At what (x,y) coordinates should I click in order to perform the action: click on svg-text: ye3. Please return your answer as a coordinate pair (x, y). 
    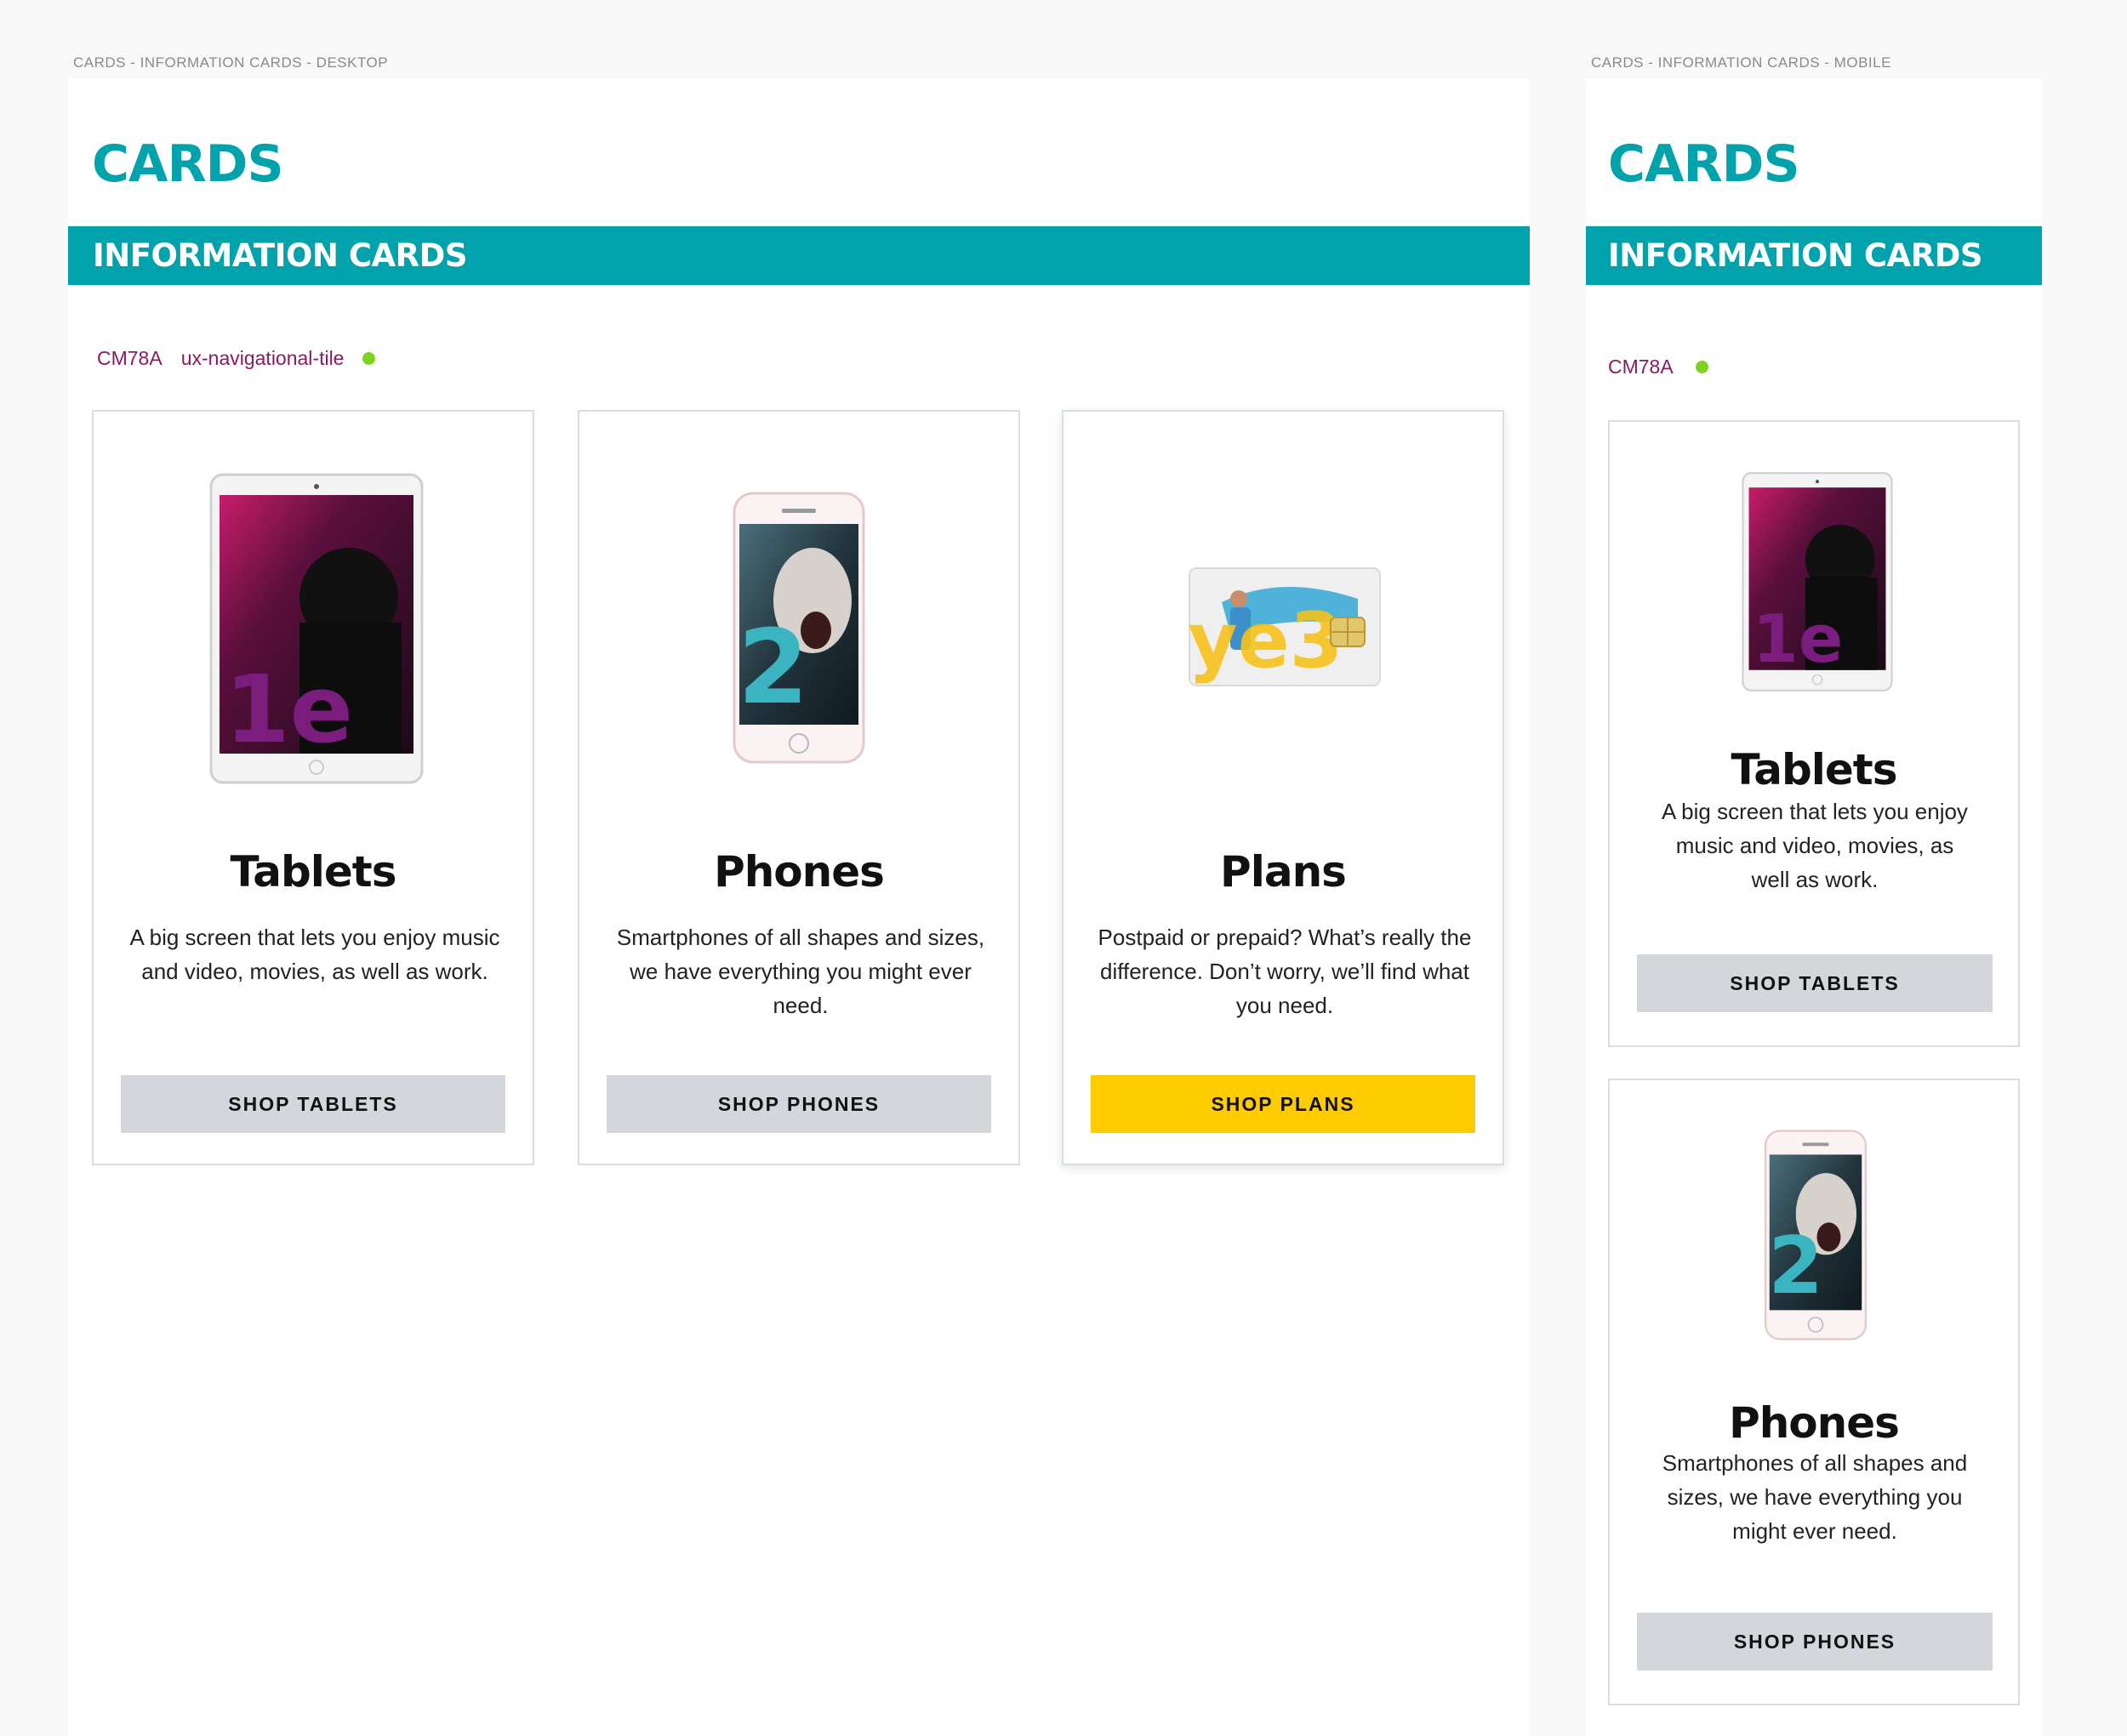
    Looking at the image, I should click on (1265, 641).